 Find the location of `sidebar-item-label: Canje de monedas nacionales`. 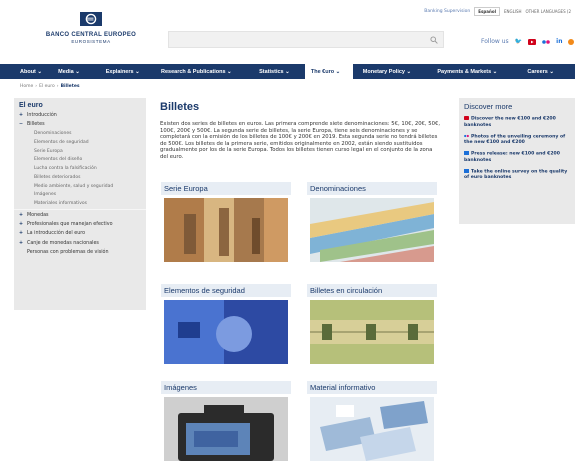

sidebar-item-label: Canje de monedas nacionales is located at coordinates (63, 243).